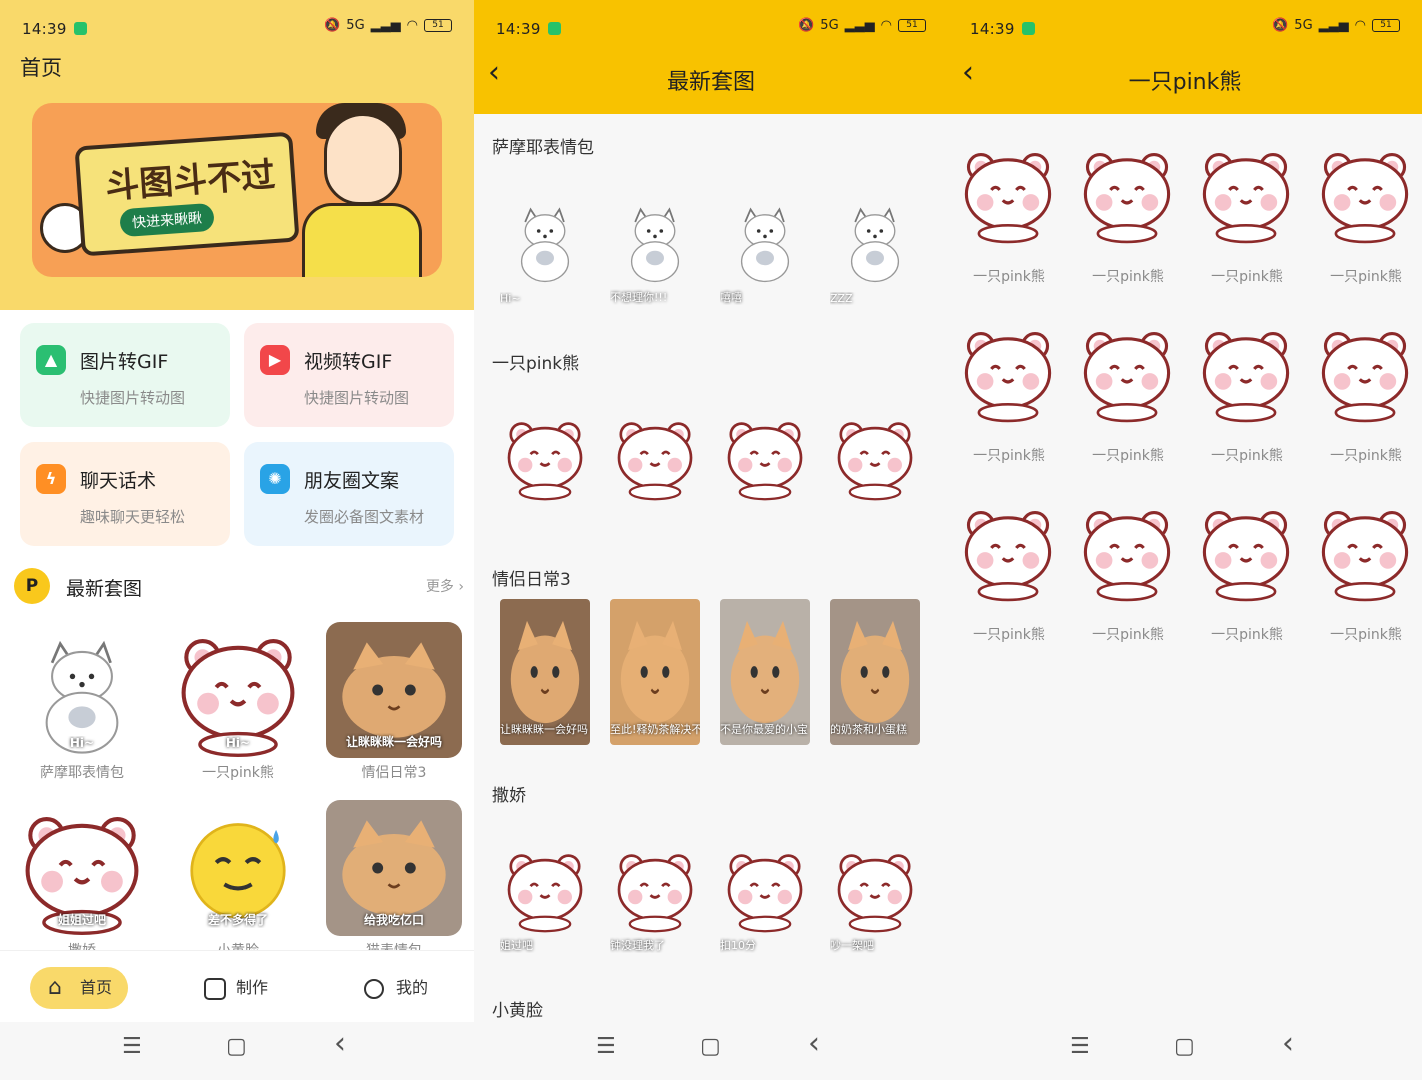  I want to click on wifi-icon: ◠, so click(412, 25).